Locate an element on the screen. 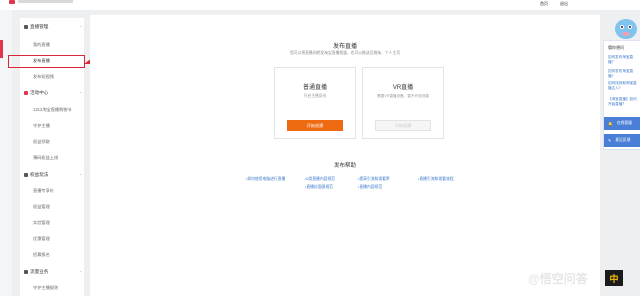 The width and height of the screenshot is (640, 296). help-link: 如何使用电脑进行直播 is located at coordinates (265, 179).